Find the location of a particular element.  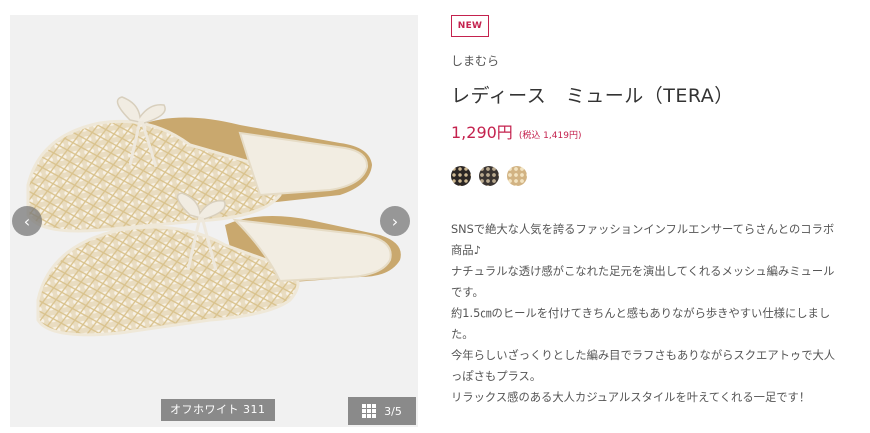

product-title: レディース ミュール（TERA） is located at coordinates (592, 96).